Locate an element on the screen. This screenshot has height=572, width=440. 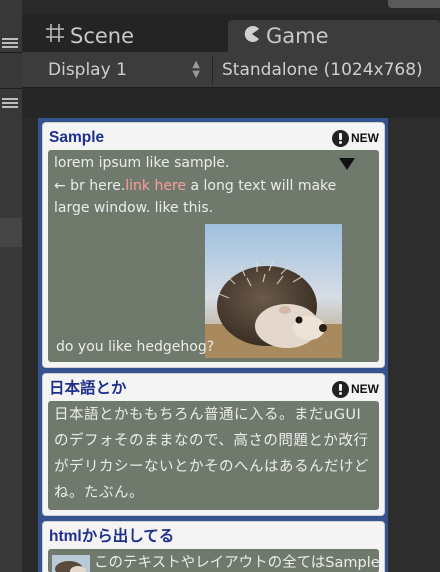
card-header: htmlから出してる is located at coordinates (213, 537).